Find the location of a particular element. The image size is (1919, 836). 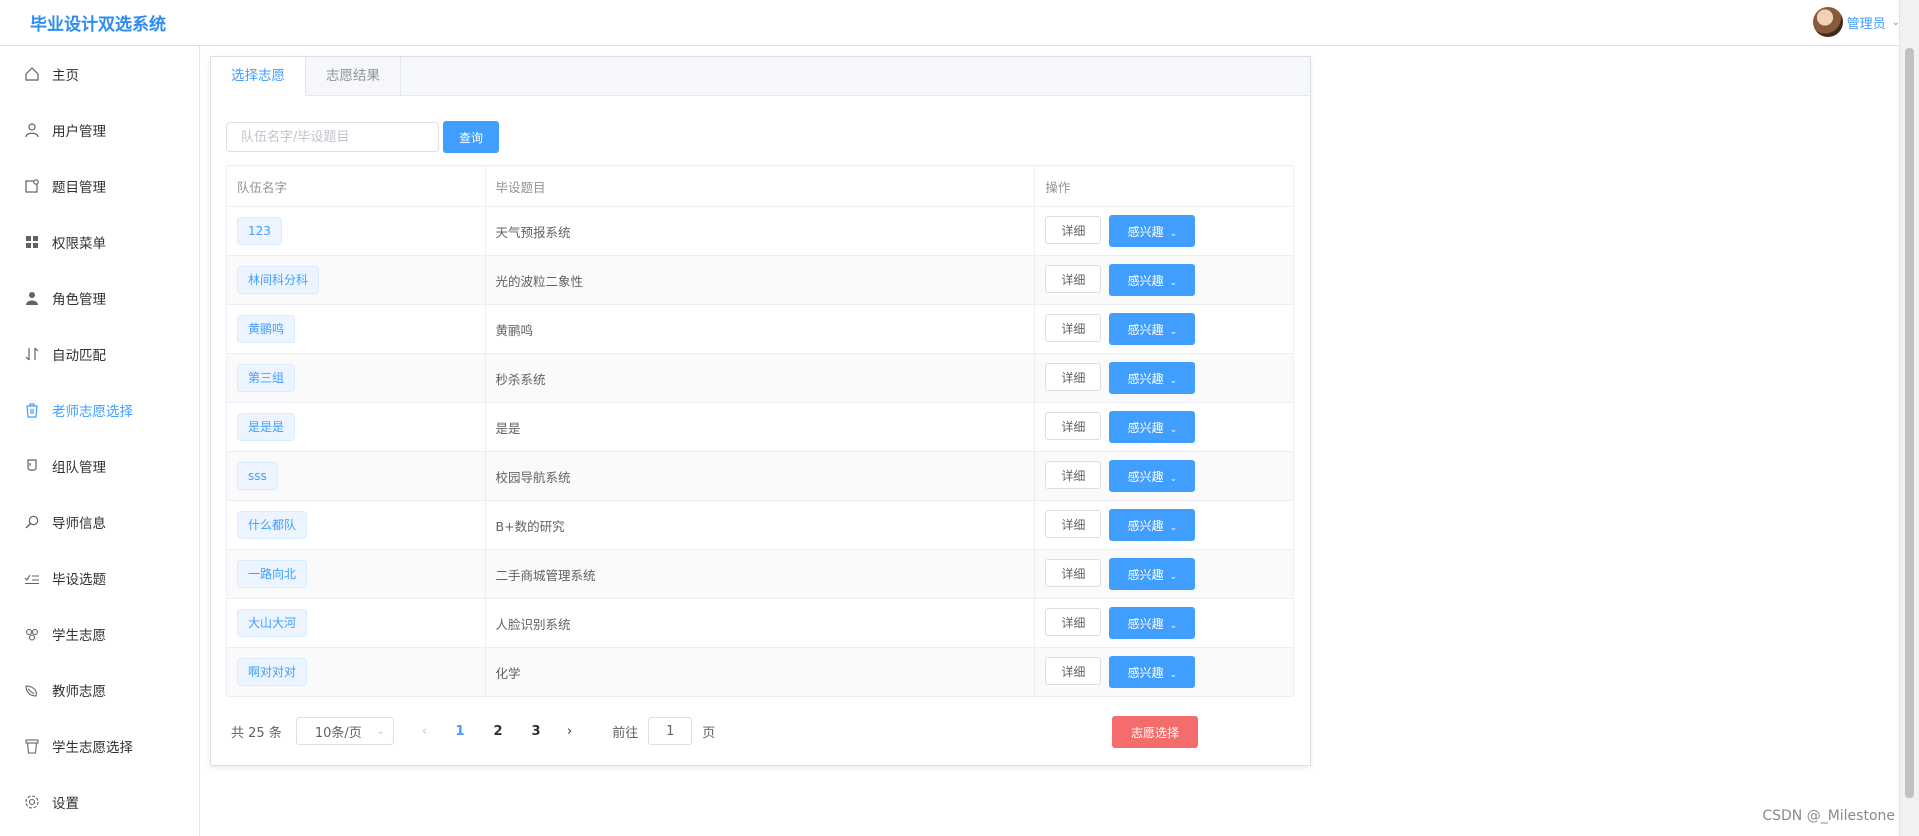

sidebar-item-topics: 题目管理 is located at coordinates (99, 186).